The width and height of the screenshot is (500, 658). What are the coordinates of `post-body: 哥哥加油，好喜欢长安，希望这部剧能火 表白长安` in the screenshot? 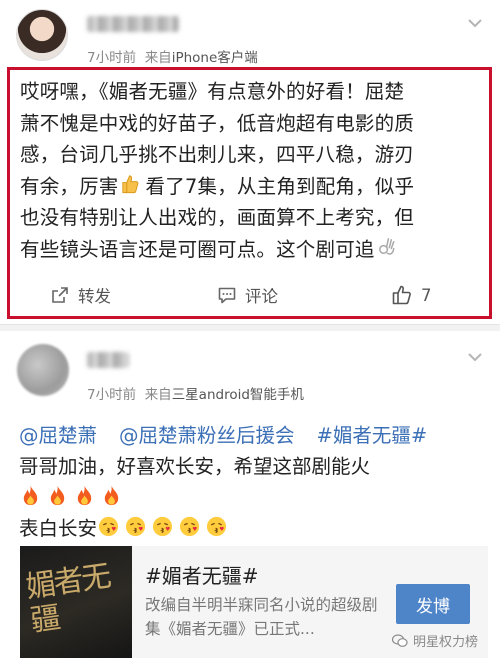 It's located at (194, 497).